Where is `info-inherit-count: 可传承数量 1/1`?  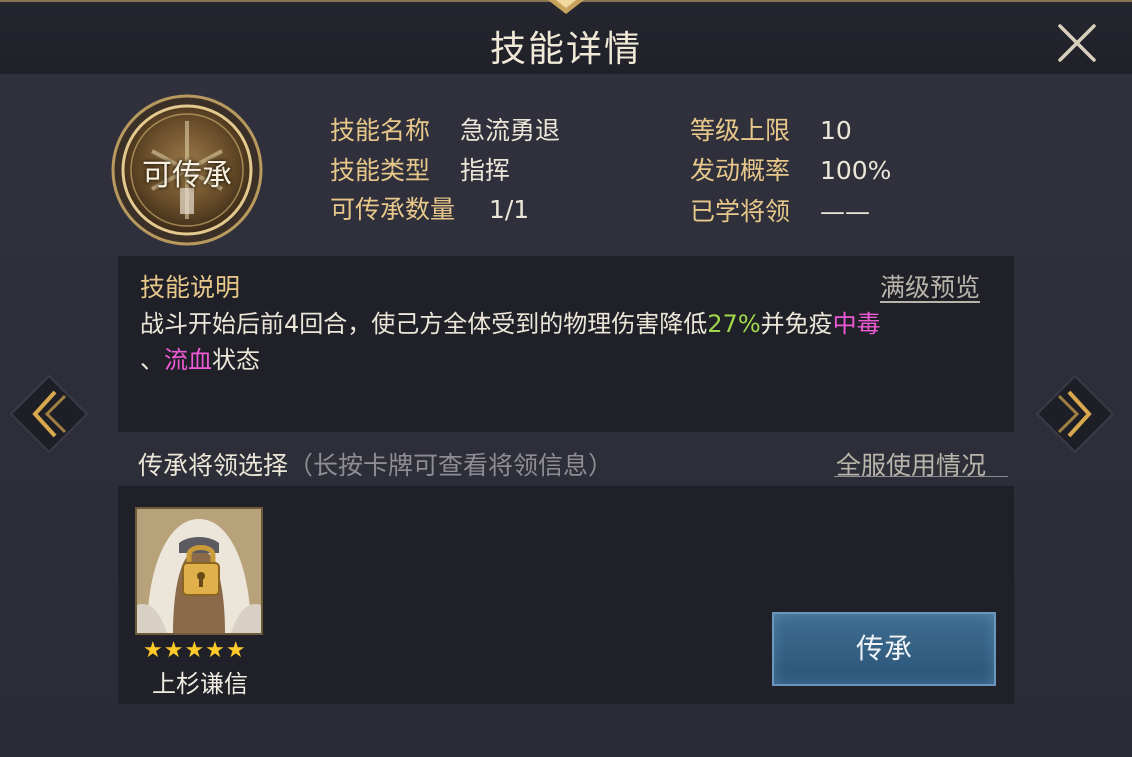 info-inherit-count: 可传承数量 1/1 is located at coordinates (429, 208).